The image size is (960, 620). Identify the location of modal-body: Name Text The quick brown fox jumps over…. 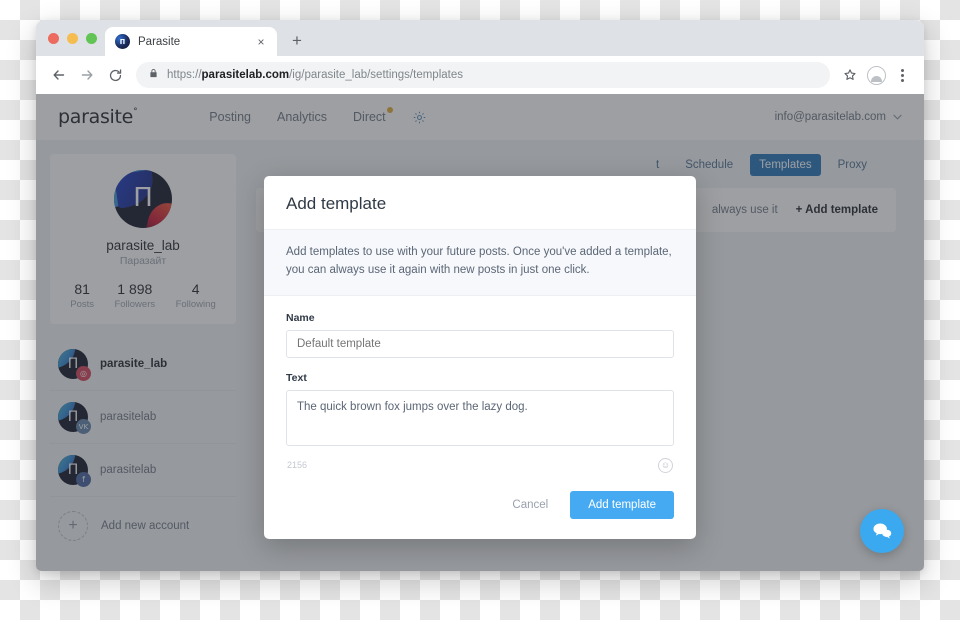
(480, 386).